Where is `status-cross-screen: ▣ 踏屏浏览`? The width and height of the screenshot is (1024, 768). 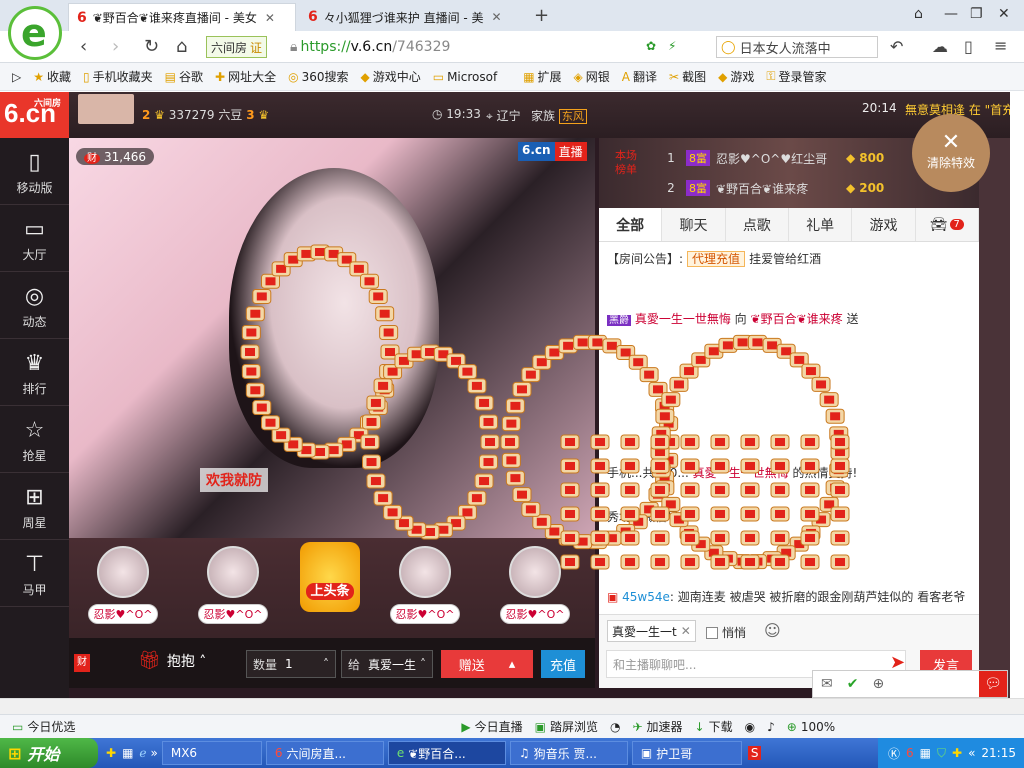 status-cross-screen: ▣ 踏屏浏览 is located at coordinates (566, 726).